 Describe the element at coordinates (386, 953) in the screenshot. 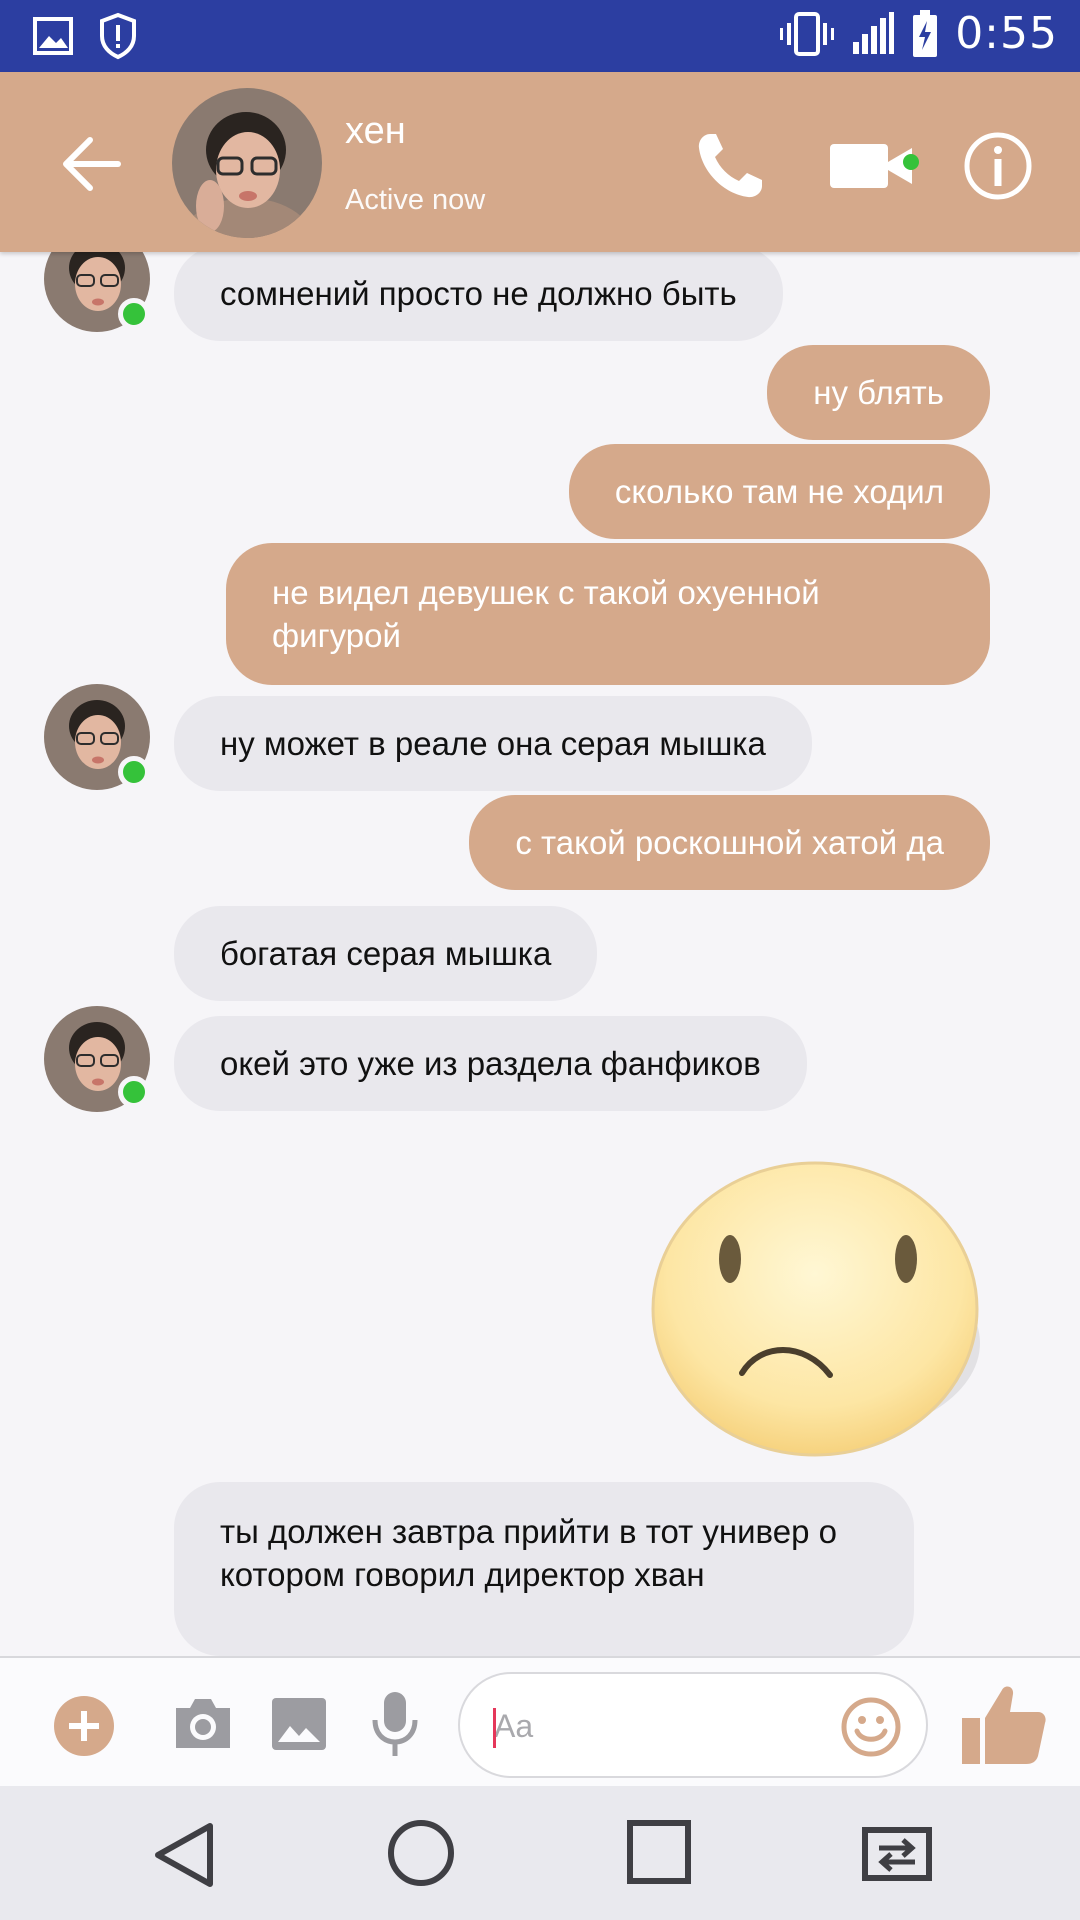

I see `message-bubble-incoming: богатая серая мышка` at that location.